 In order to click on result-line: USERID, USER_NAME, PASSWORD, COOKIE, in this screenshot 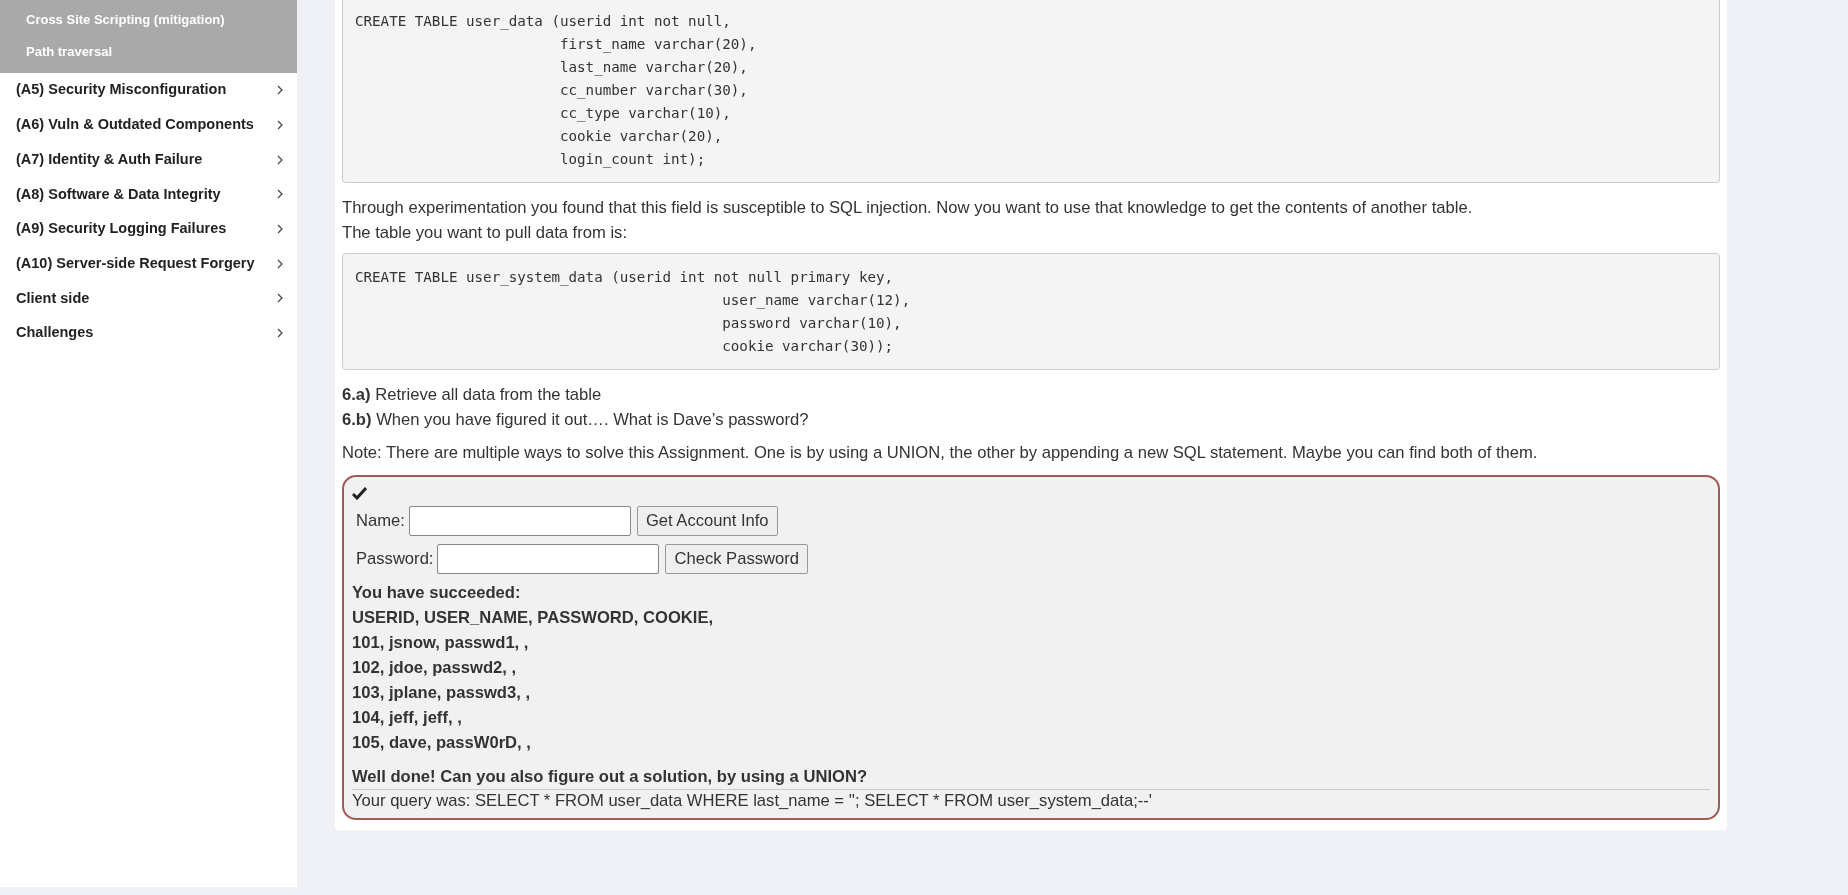, I will do `click(533, 618)`.